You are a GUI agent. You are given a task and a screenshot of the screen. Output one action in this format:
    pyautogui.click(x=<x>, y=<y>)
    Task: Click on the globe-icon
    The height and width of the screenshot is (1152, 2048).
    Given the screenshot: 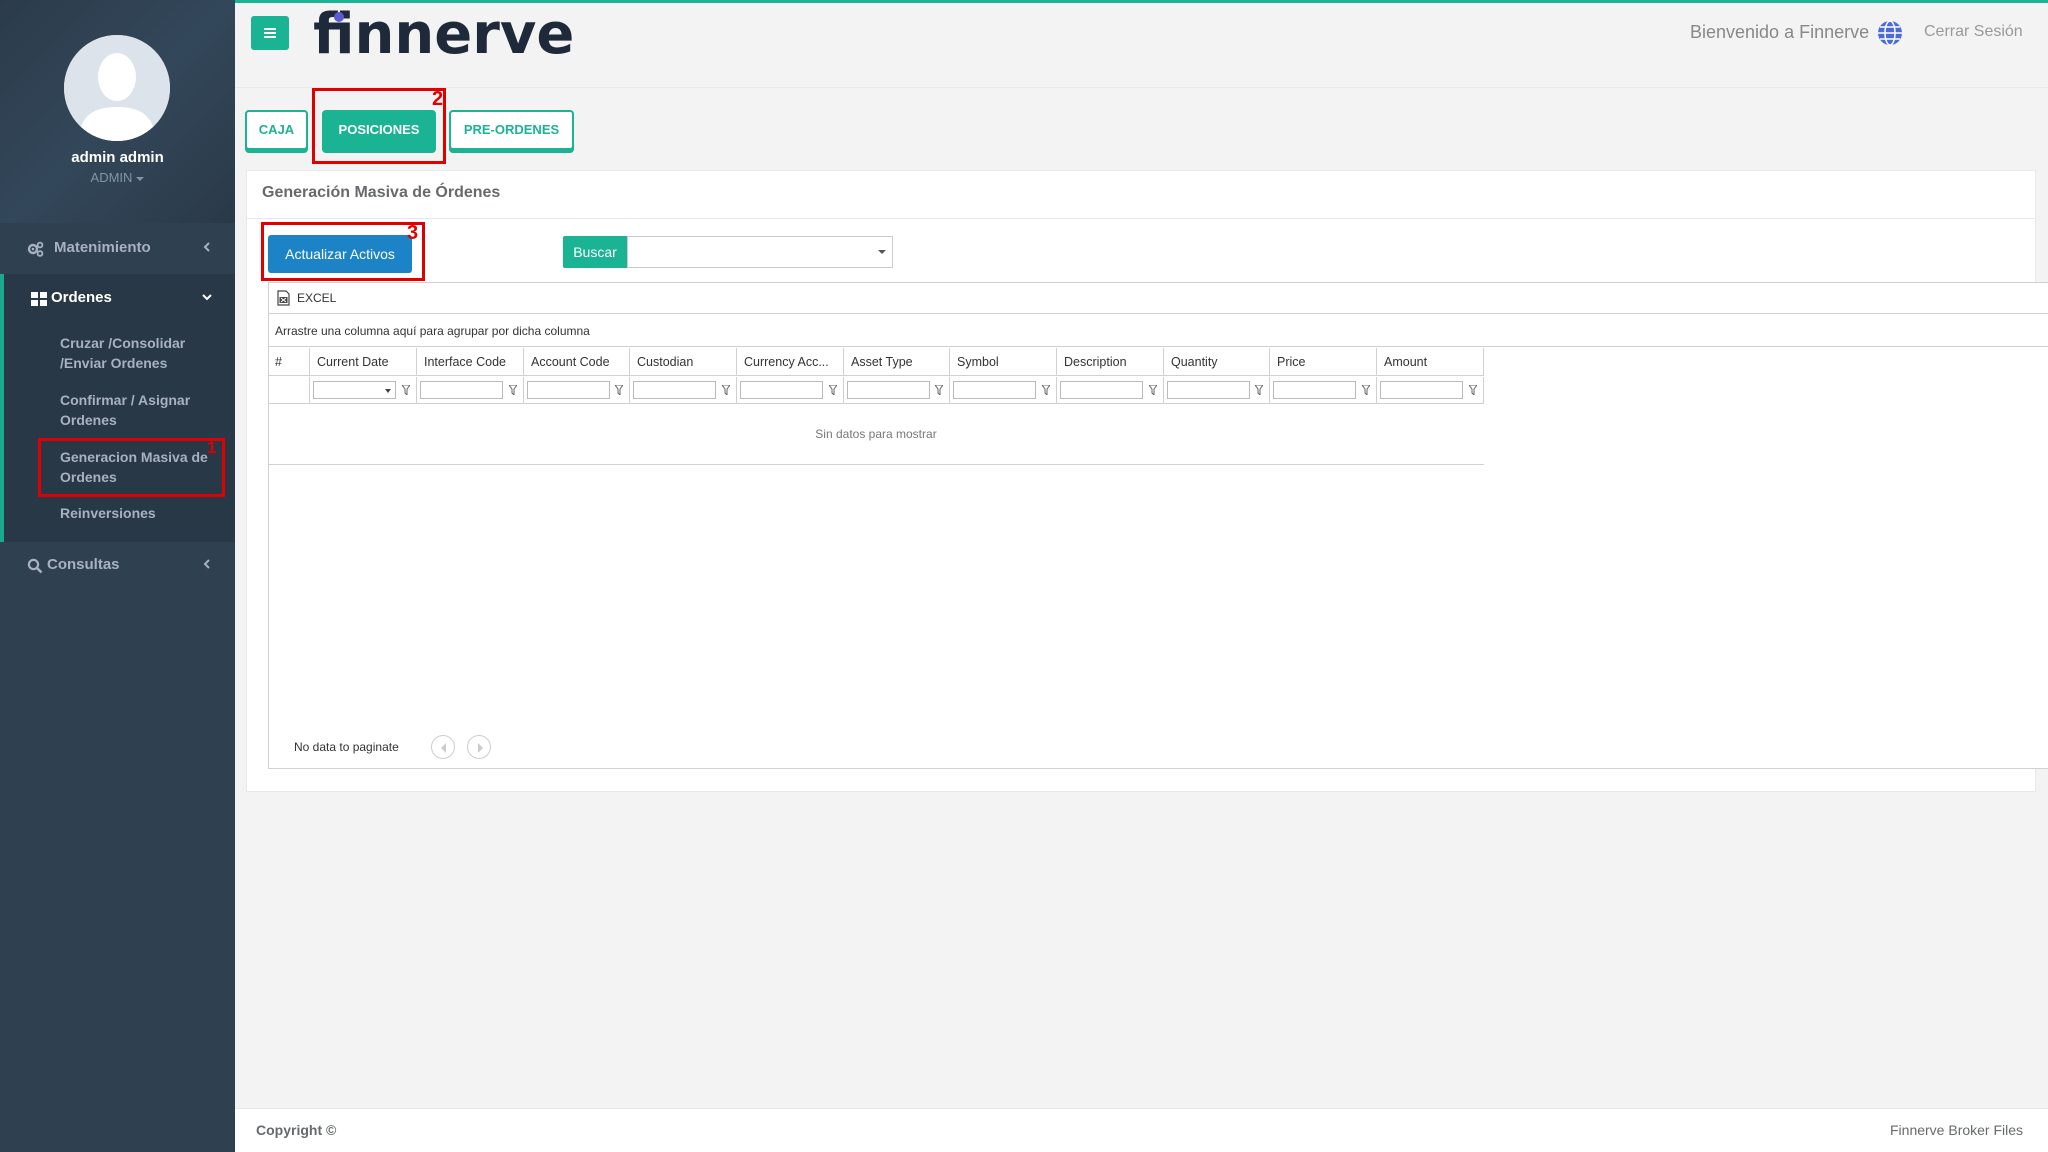 What is the action you would take?
    pyautogui.click(x=1890, y=33)
    